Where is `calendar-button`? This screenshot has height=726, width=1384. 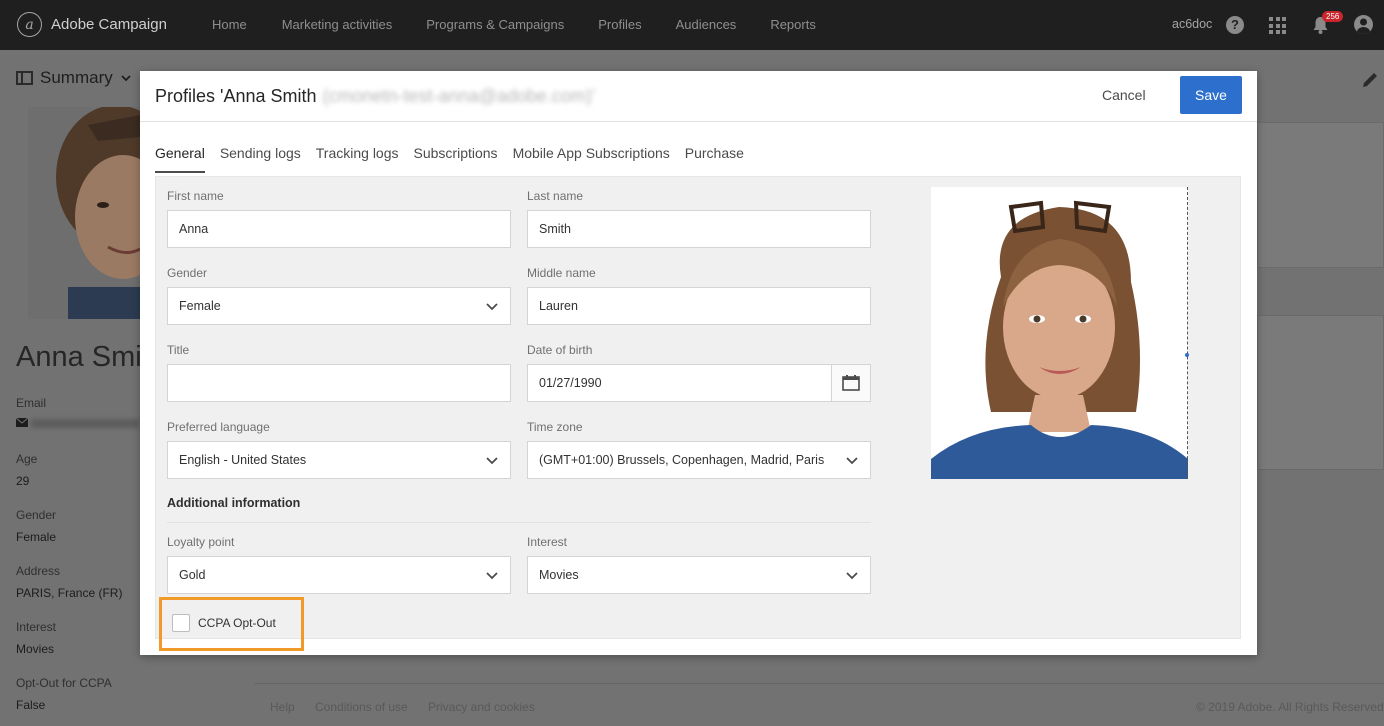
calendar-button is located at coordinates (850, 383).